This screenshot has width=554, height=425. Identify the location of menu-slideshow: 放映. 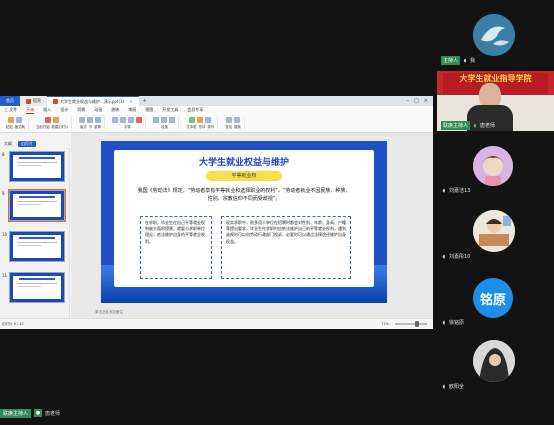
(115, 110).